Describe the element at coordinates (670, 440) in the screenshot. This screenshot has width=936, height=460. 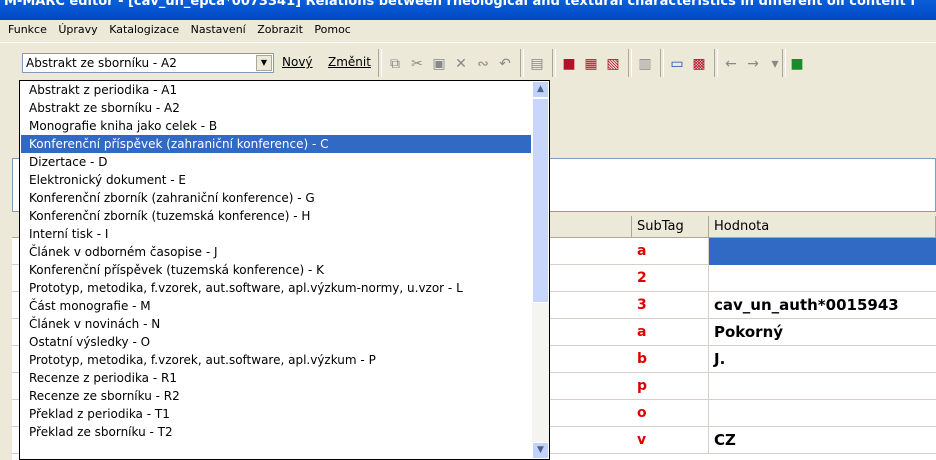
I see `subtag-cell: v` at that location.